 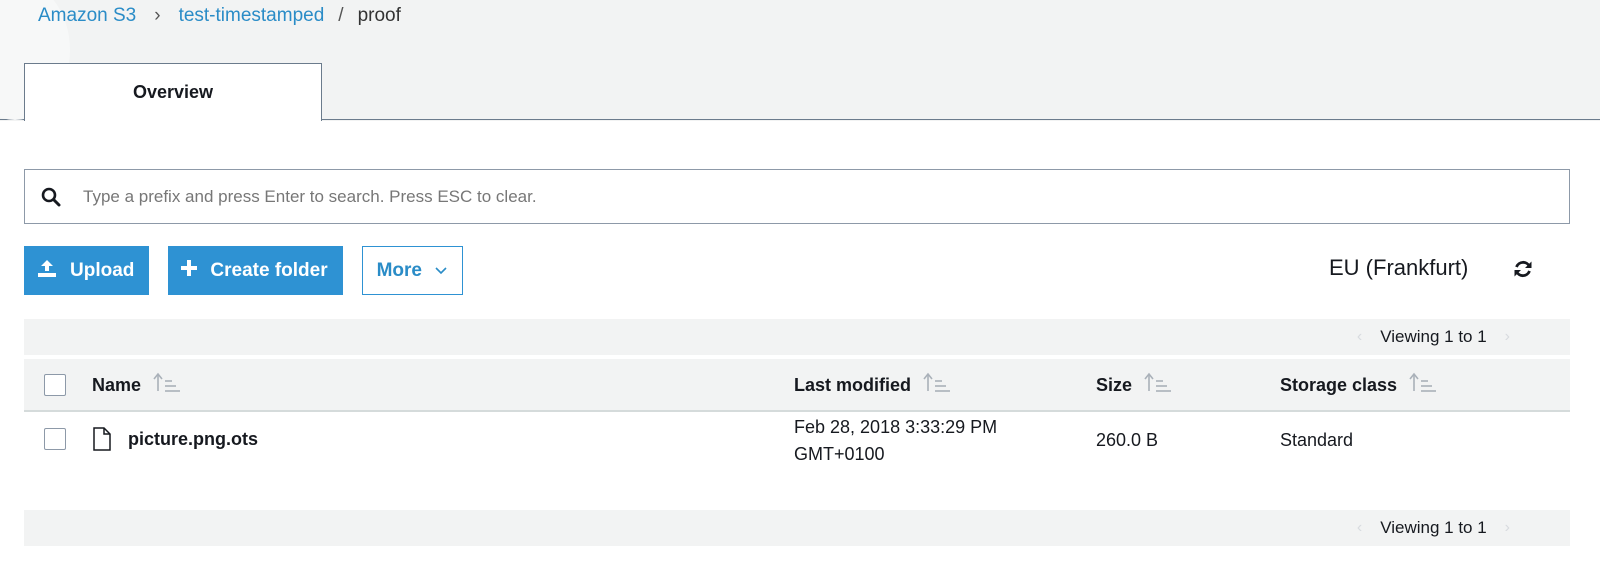 I want to click on breadcrumb-amazon-s3: Amazon S3, so click(x=87, y=16).